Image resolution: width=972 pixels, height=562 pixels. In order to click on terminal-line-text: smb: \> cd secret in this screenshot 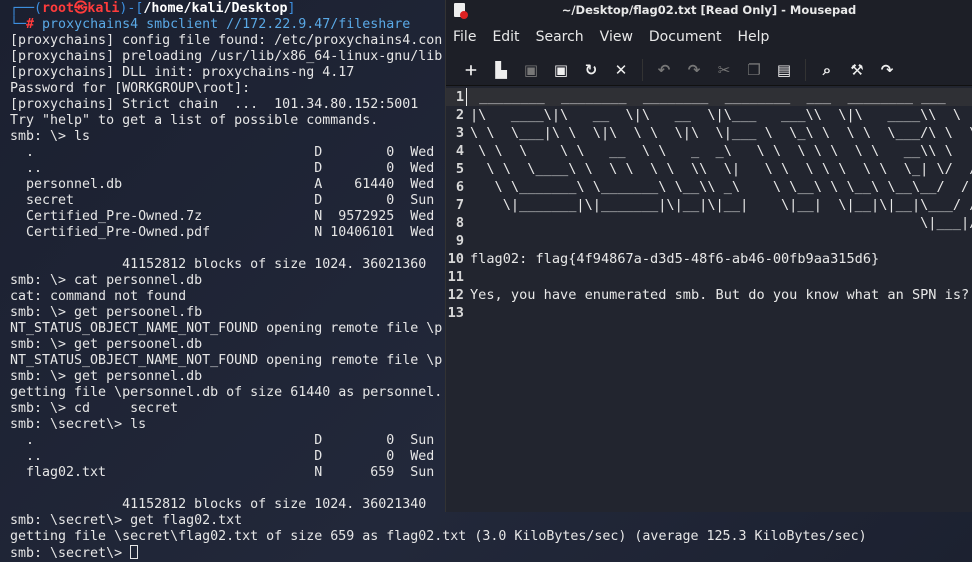, I will do `click(94, 408)`.